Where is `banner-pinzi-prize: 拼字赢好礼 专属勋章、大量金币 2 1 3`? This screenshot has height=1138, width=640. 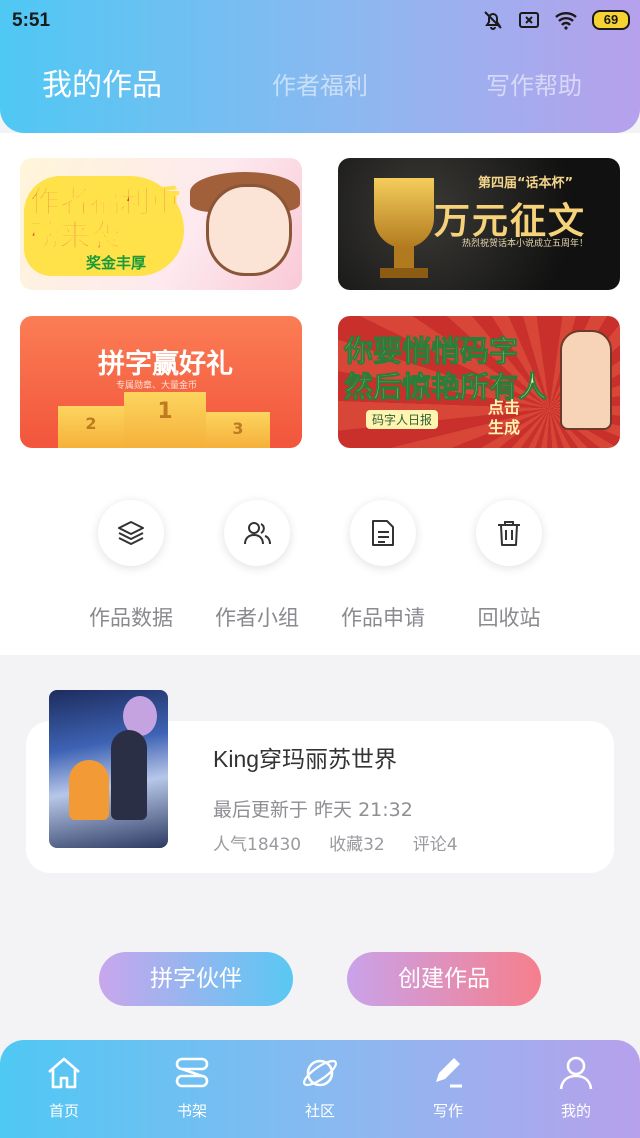
banner-pinzi-prize: 拼字赢好礼 专属勋章、大量金币 2 1 3 is located at coordinates (161, 382).